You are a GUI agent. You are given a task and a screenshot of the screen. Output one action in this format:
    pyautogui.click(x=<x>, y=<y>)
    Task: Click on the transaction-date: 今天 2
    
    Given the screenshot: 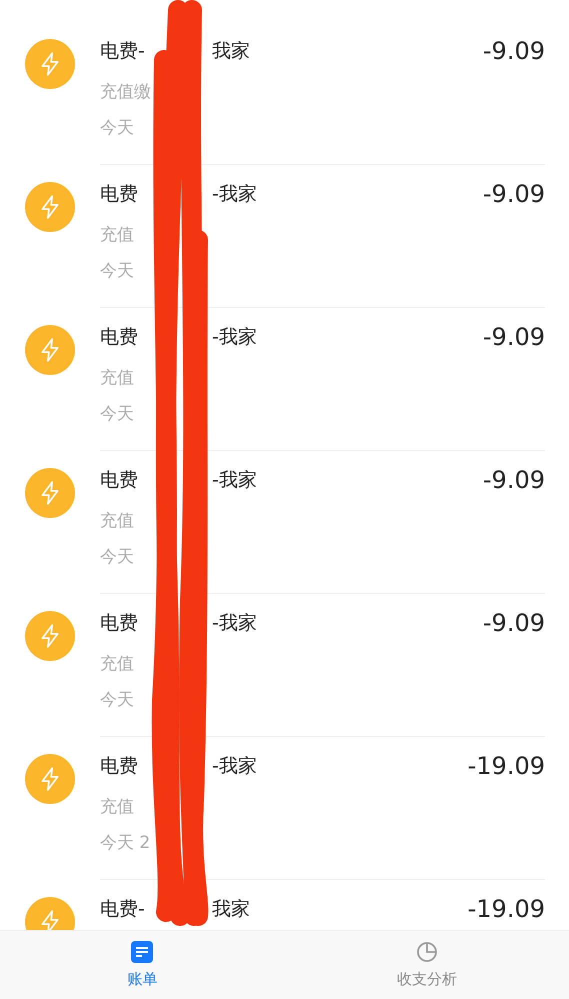 What is the action you would take?
    pyautogui.click(x=125, y=843)
    